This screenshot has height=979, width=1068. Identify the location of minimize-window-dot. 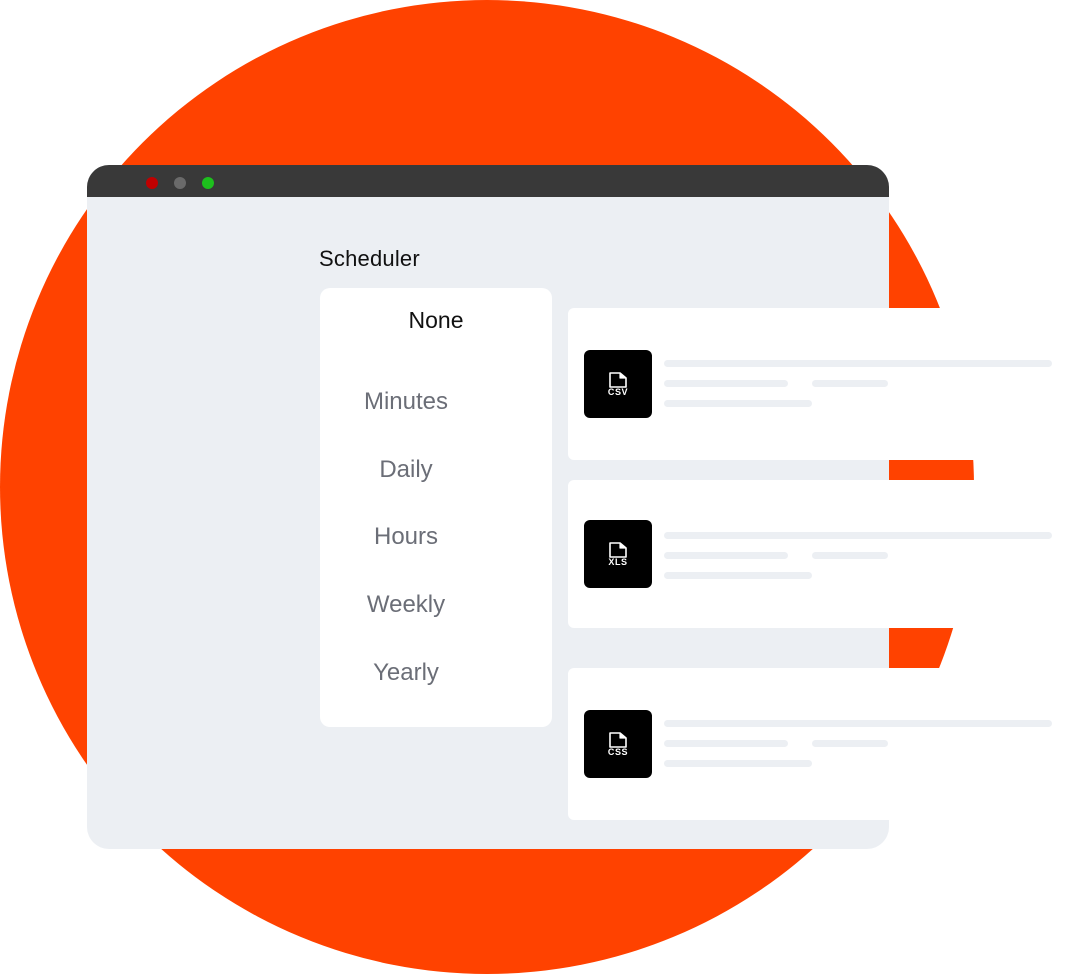
(180, 183).